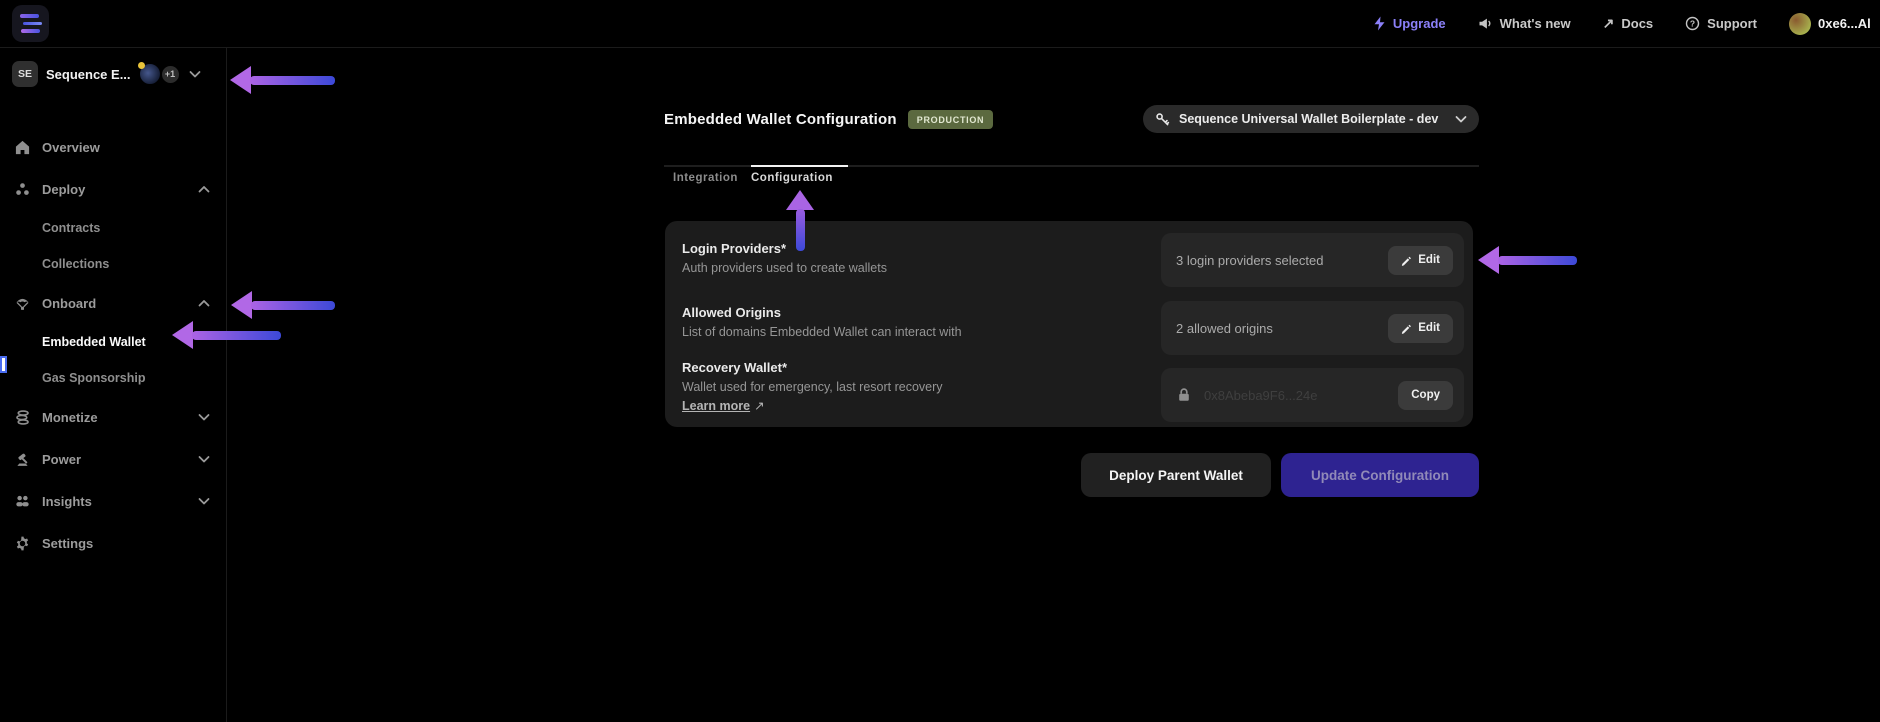 The width and height of the screenshot is (1880, 722). Describe the element at coordinates (94, 378) in the screenshot. I see `sidebar-item-label: Gas Sponsorship` at that location.